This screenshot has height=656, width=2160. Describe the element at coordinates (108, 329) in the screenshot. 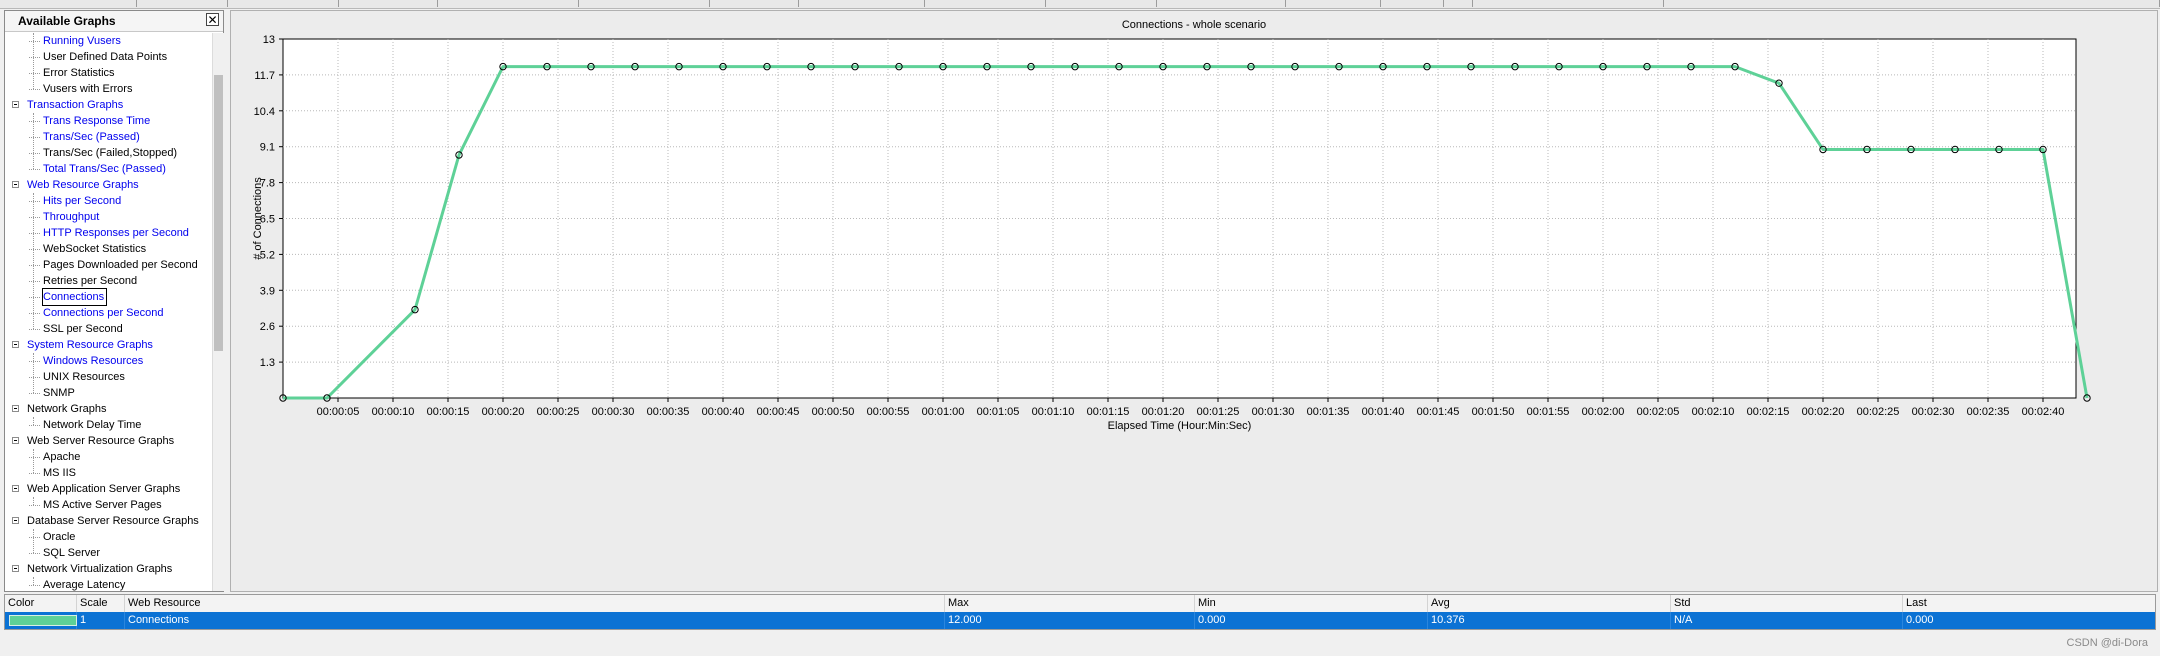

I see `tree-item: SSL per Second` at that location.